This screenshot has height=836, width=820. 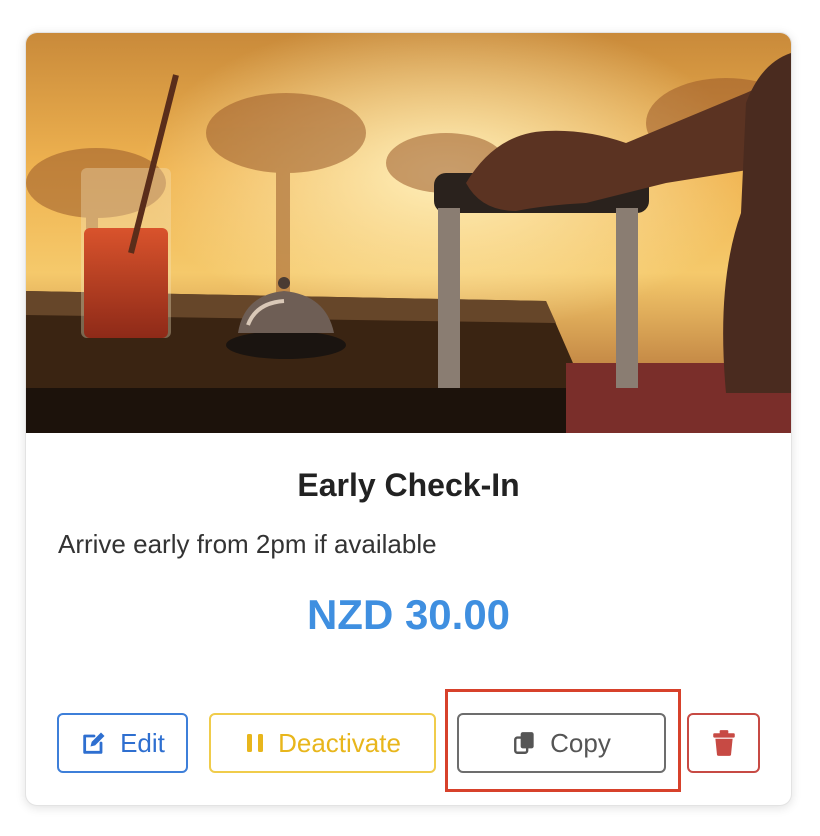 I want to click on edit-label: Edit, so click(x=142, y=742).